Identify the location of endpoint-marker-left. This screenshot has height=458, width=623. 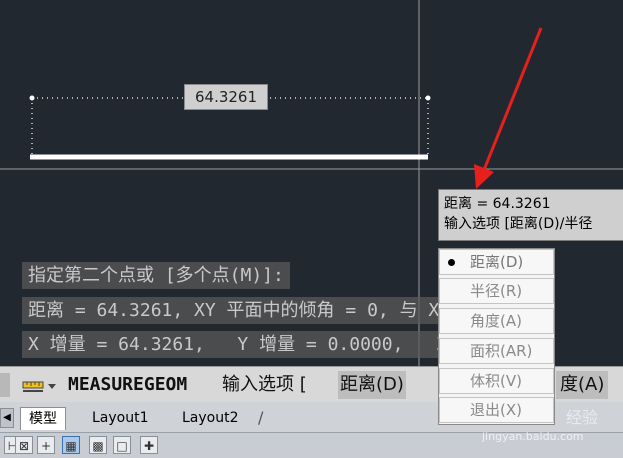
(32, 98).